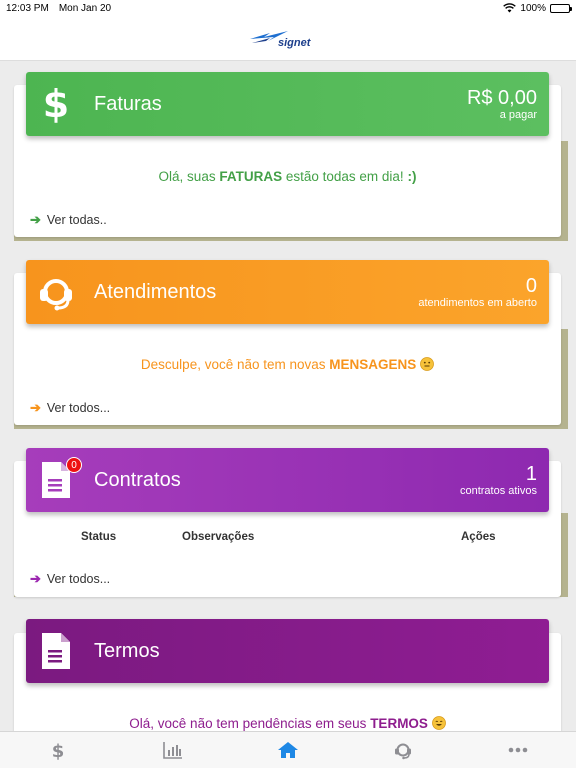 The image size is (576, 768). What do you see at coordinates (287, 364) in the screenshot?
I see `atendimentos-message: Desculpe, você não tem novas MENSAGENS` at bounding box center [287, 364].